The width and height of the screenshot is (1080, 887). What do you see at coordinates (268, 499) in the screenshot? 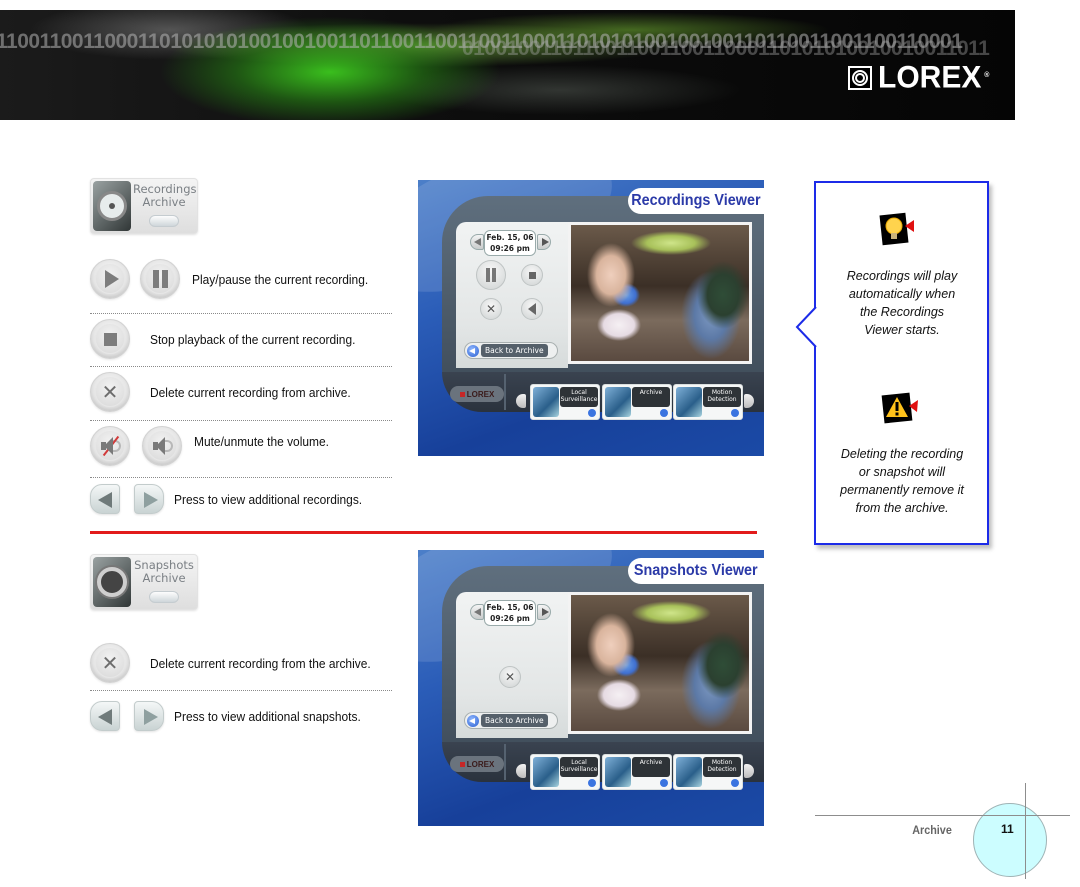
I see `instruction-text: Press to view additional recordings.` at bounding box center [268, 499].